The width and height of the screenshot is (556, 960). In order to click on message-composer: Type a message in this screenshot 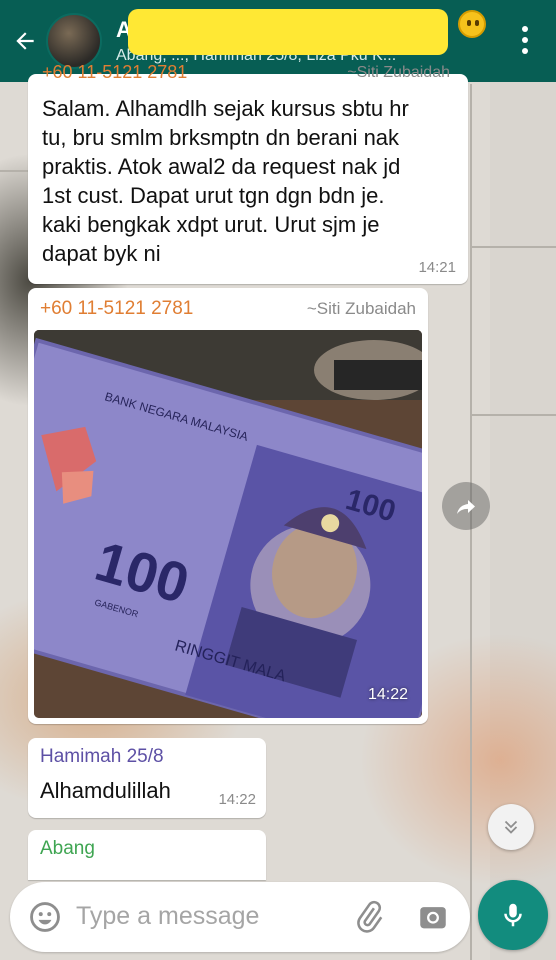, I will do `click(240, 917)`.